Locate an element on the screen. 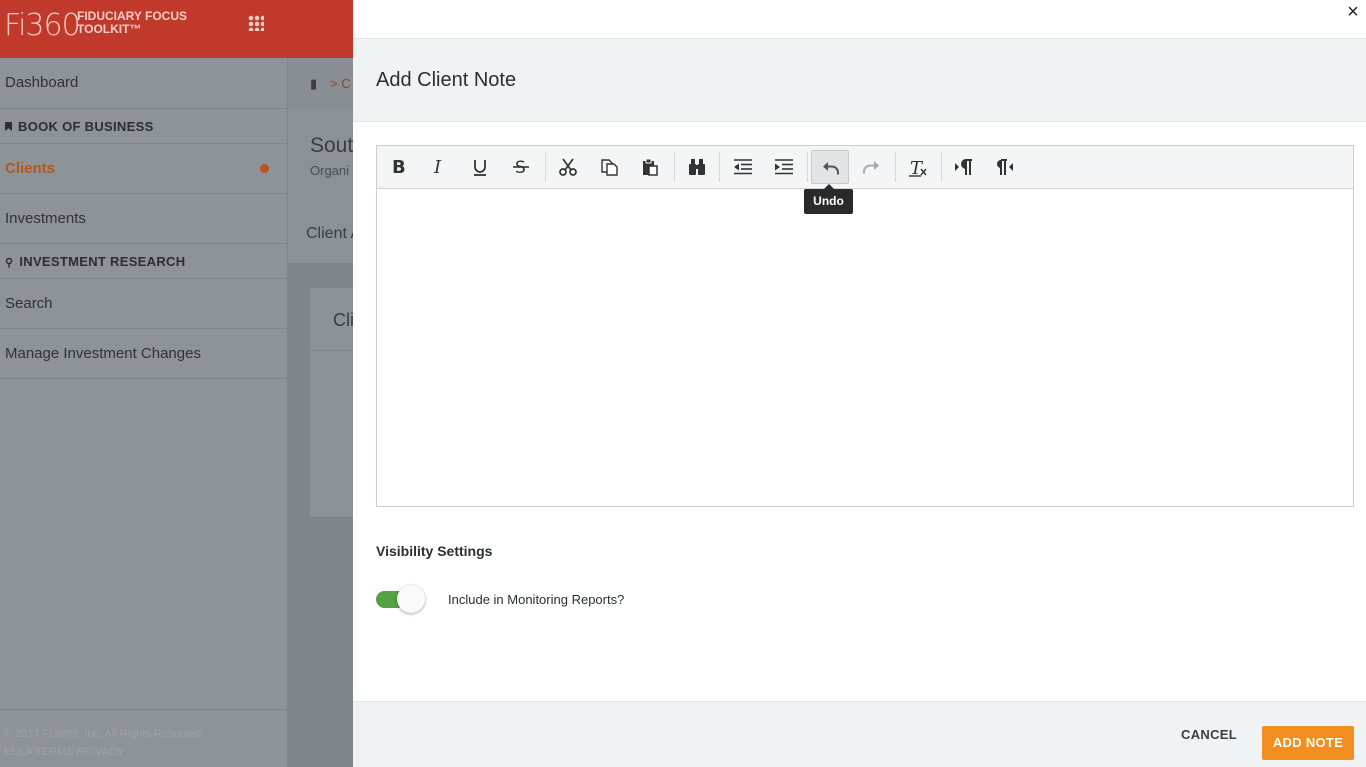 This screenshot has width=1366, height=767. sidebar-header-book-of-business: BOOK OF BUSINESS is located at coordinates (143, 126).